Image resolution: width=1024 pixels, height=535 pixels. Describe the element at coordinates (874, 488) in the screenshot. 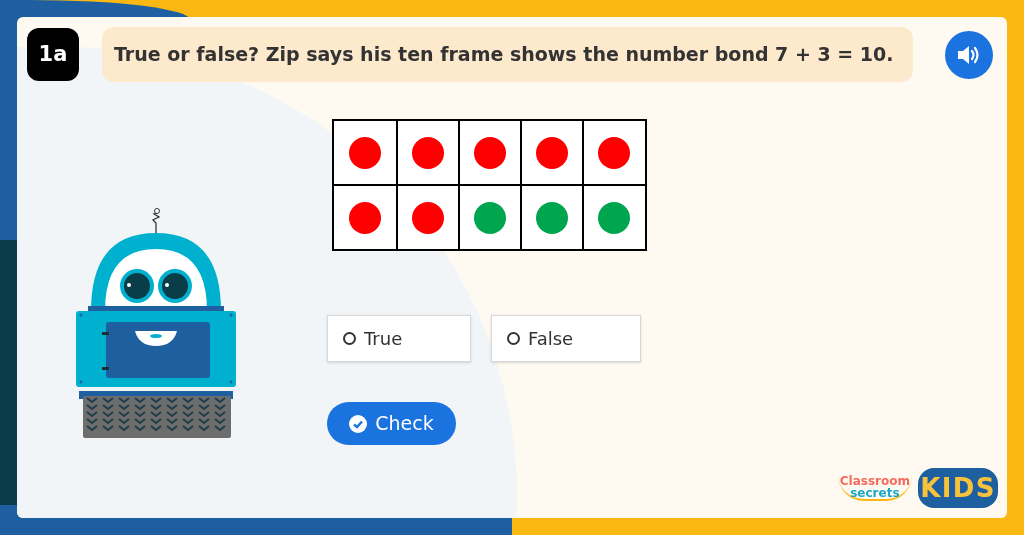

I see `brand-wordmark: Classroom secrets` at that location.